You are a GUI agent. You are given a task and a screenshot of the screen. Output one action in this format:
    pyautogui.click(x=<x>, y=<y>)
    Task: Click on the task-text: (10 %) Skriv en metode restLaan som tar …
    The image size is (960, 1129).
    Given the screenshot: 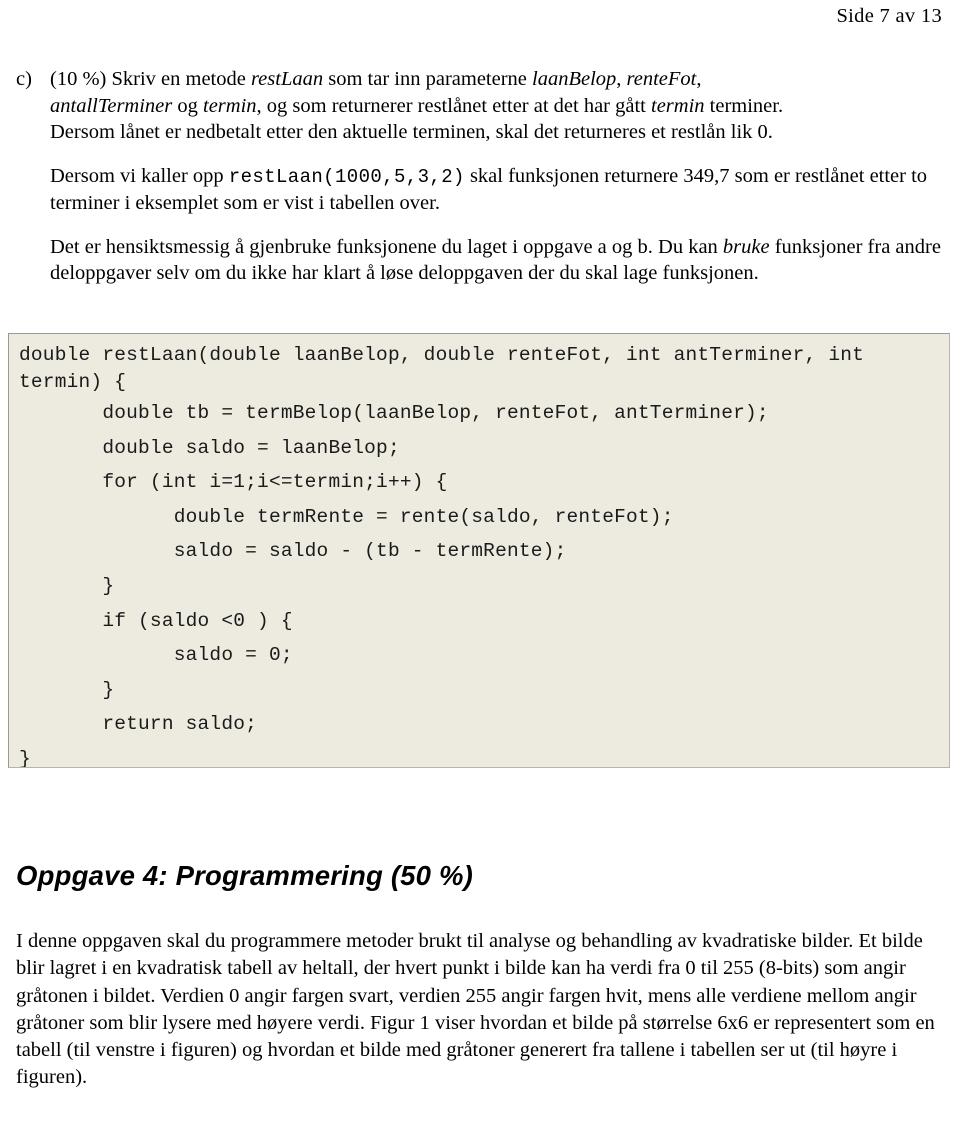 What is the action you would take?
    pyautogui.click(x=496, y=106)
    